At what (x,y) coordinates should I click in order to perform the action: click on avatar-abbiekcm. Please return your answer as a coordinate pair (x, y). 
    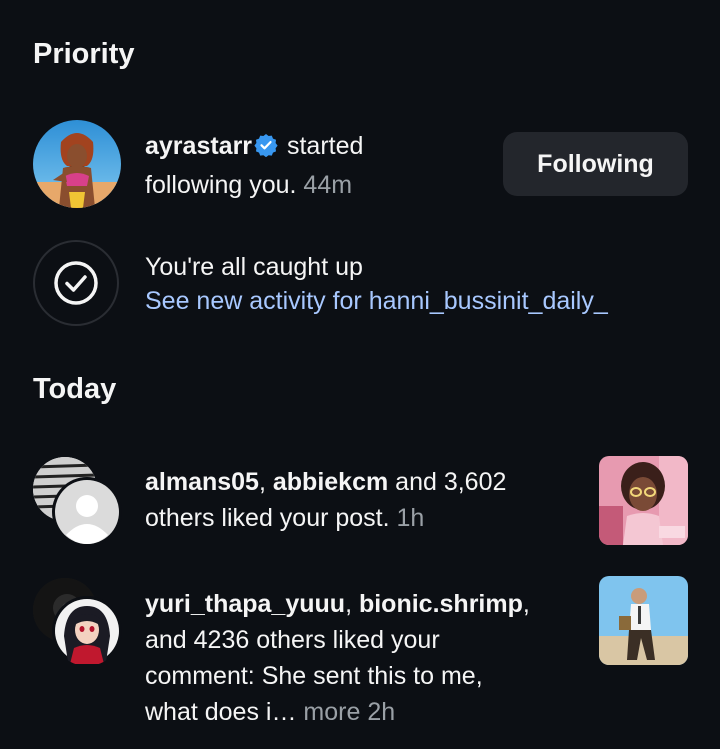
    Looking at the image, I should click on (87, 512).